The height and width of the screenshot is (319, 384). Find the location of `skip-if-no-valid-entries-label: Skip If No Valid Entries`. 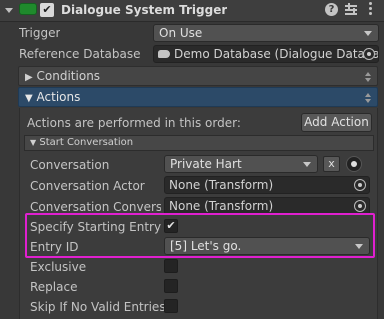

skip-if-no-valid-entries-label: Skip If No Valid Entries is located at coordinates (98, 307).